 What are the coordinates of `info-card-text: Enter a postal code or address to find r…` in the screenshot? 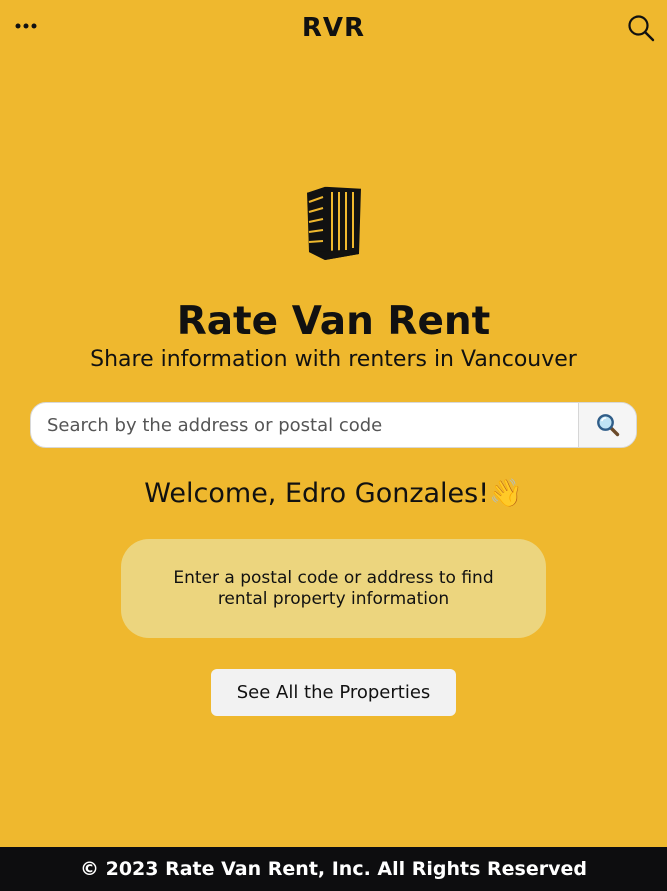 It's located at (333, 588).